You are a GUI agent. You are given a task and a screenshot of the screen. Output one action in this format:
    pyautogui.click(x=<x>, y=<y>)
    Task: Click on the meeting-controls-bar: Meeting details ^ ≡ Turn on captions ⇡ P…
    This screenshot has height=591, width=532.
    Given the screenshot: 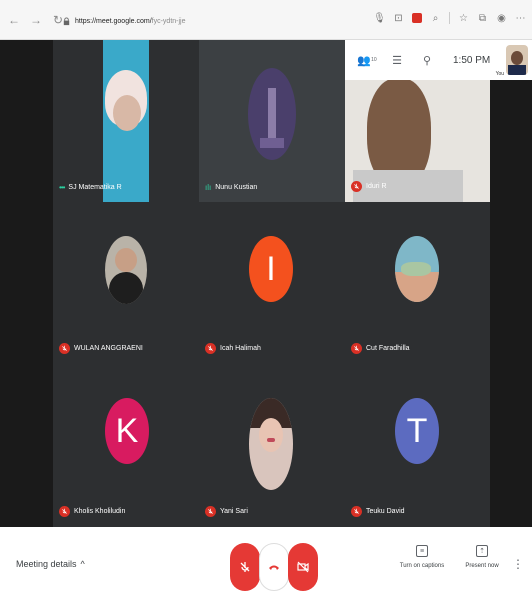 What is the action you would take?
    pyautogui.click(x=266, y=559)
    